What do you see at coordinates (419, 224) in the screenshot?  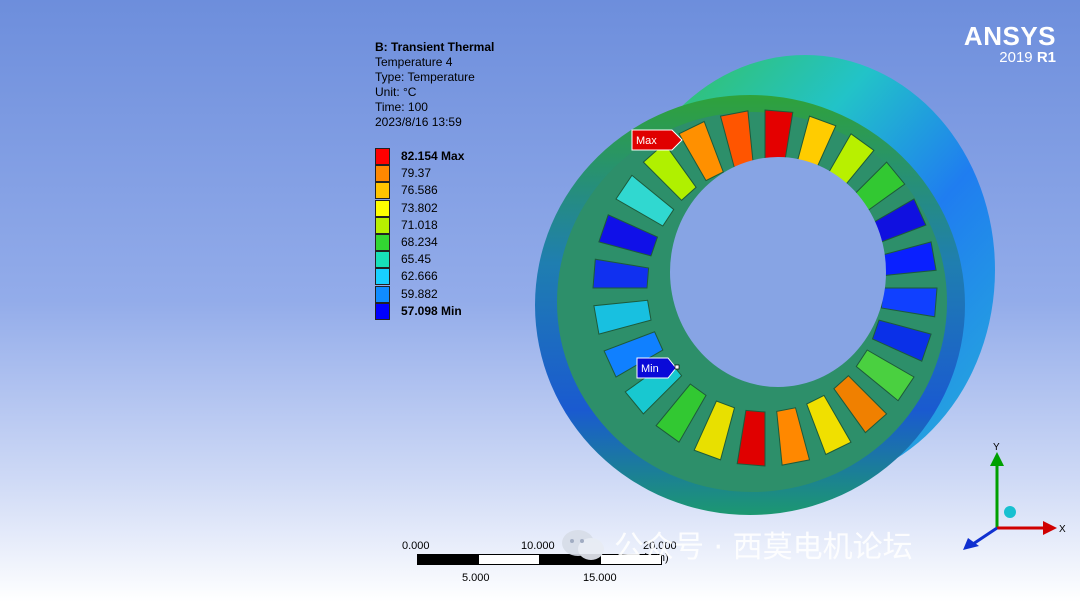 I see `legend-label: 71.018` at bounding box center [419, 224].